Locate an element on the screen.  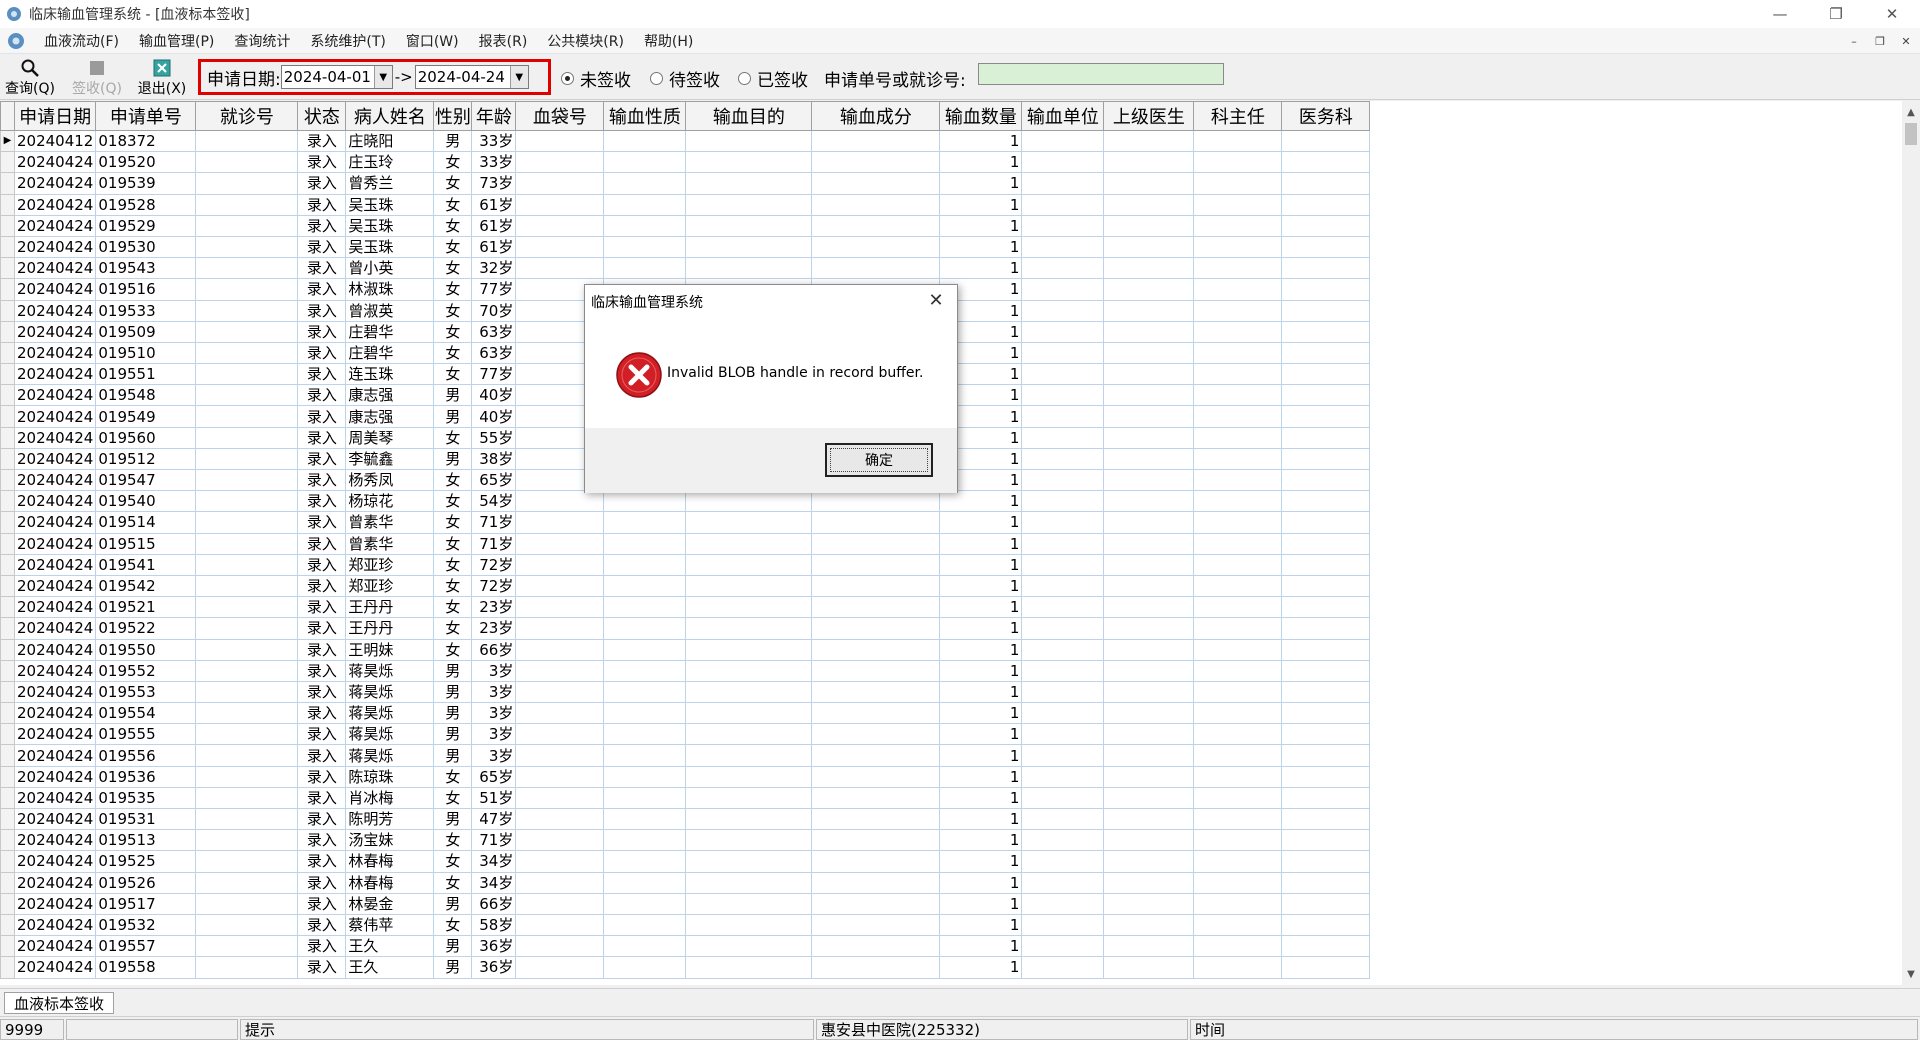
mdi-restore-button: ❐ is located at coordinates (1880, 41).